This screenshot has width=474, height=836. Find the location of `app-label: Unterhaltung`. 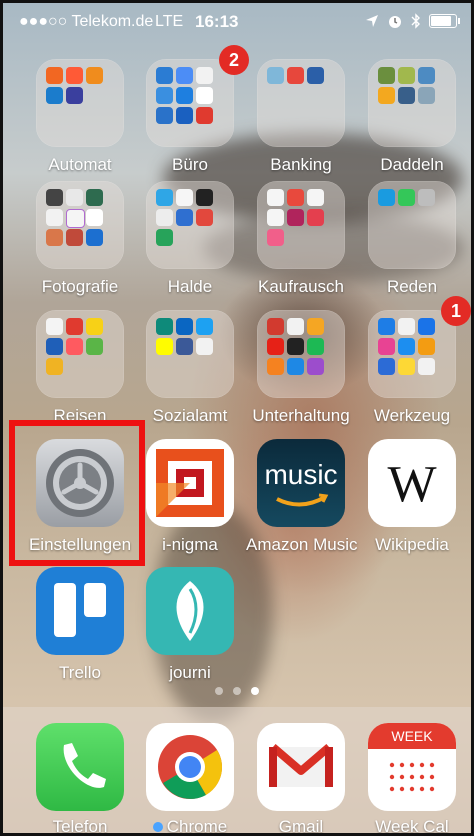

app-label: Unterhaltung is located at coordinates (301, 415).